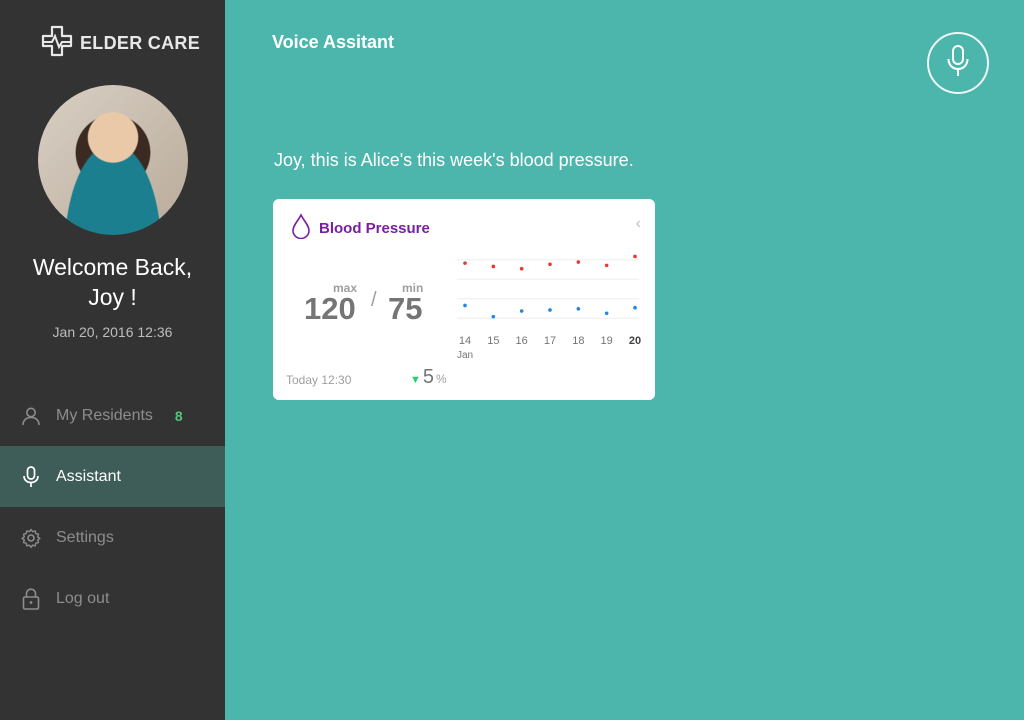 This screenshot has width=1024, height=720. What do you see at coordinates (550, 341) in the screenshot?
I see `x-tick-label: 17` at bounding box center [550, 341].